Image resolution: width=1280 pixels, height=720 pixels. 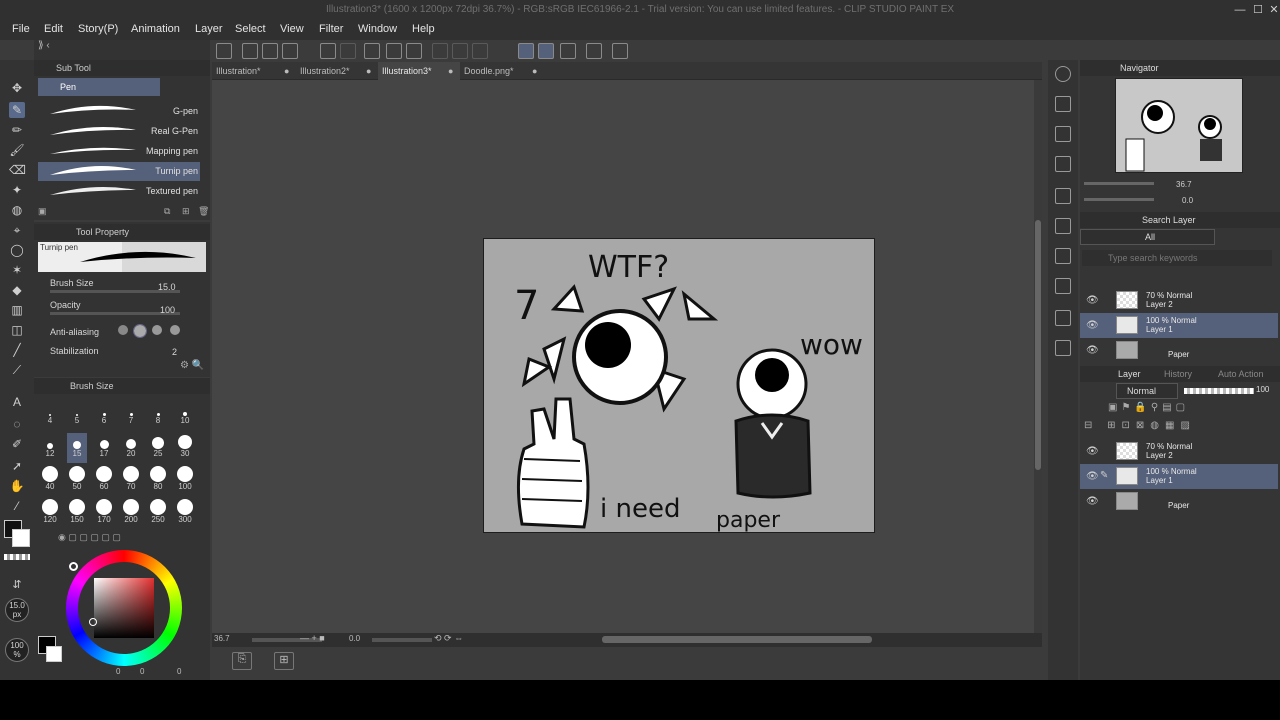 What do you see at coordinates (17, 88) in the screenshot?
I see `move-tool-icon: ✥` at bounding box center [17, 88].